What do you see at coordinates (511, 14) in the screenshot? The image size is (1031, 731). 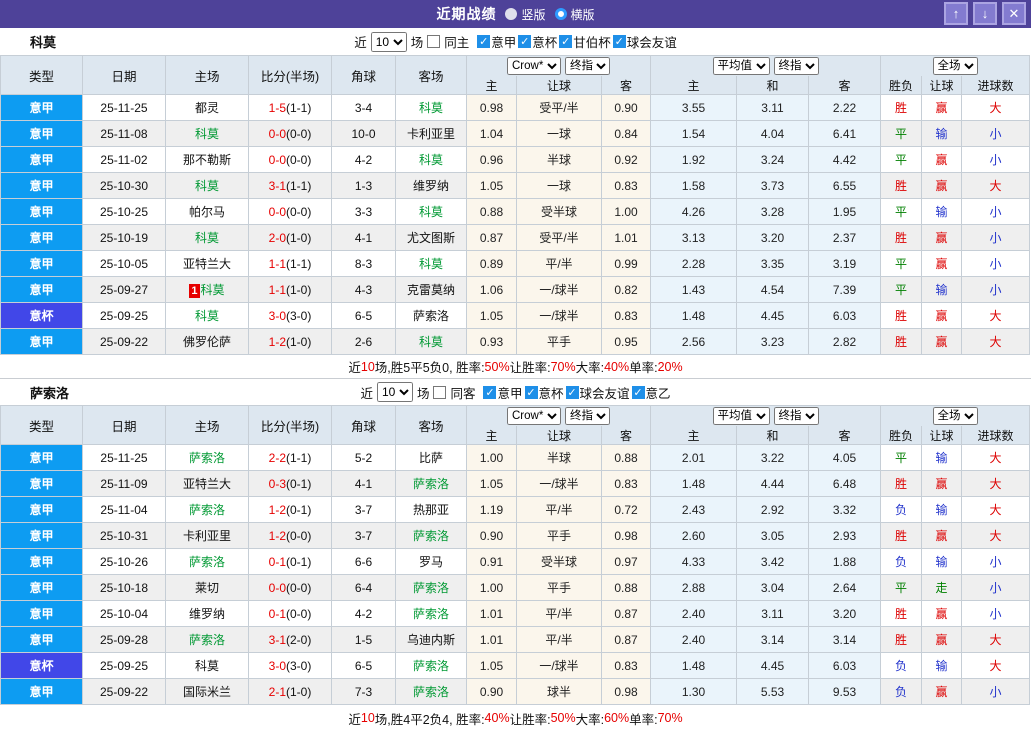 I see `radio-selected-icon` at bounding box center [511, 14].